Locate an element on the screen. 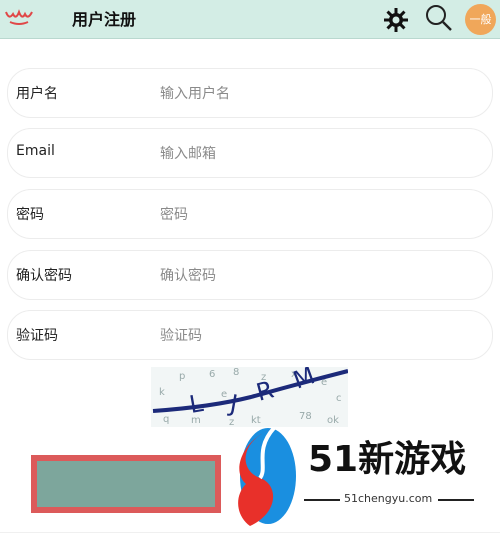  svg-text: 8 is located at coordinates (236, 372).